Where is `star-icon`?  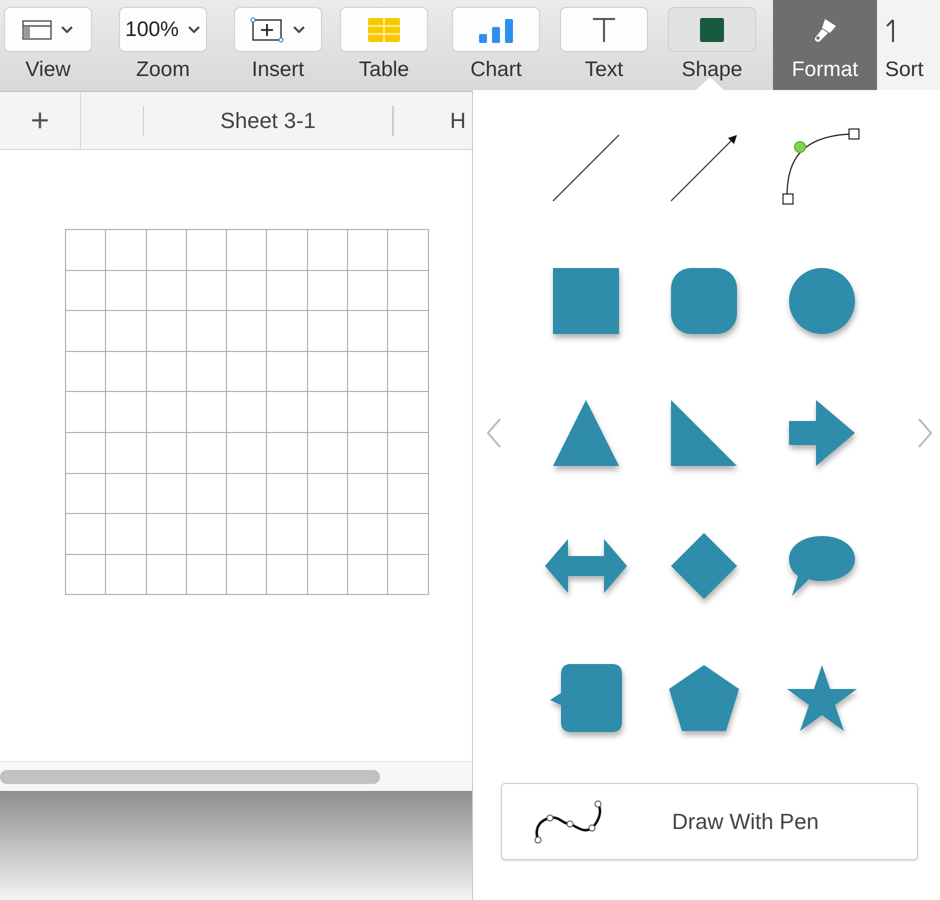
star-icon is located at coordinates (822, 698).